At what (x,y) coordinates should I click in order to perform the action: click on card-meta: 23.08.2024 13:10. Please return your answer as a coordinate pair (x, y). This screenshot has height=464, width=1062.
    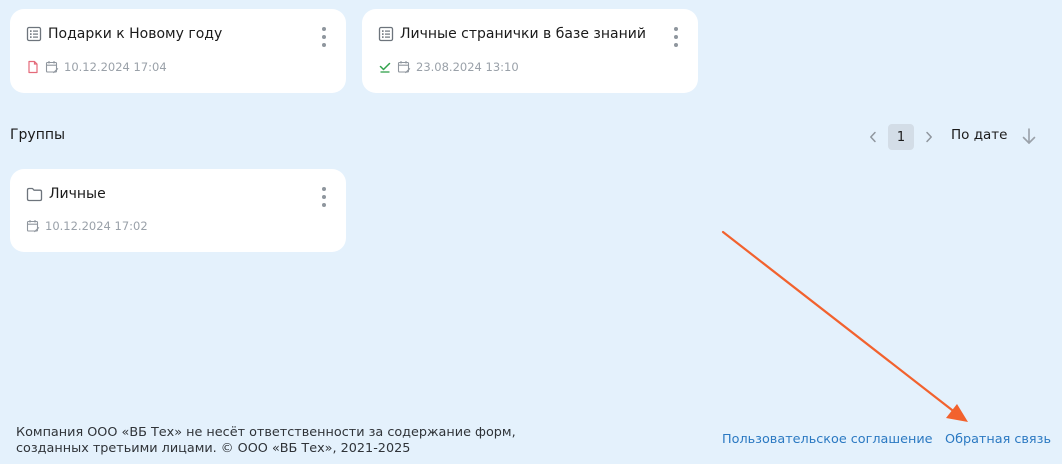
    Looking at the image, I should click on (448, 67).